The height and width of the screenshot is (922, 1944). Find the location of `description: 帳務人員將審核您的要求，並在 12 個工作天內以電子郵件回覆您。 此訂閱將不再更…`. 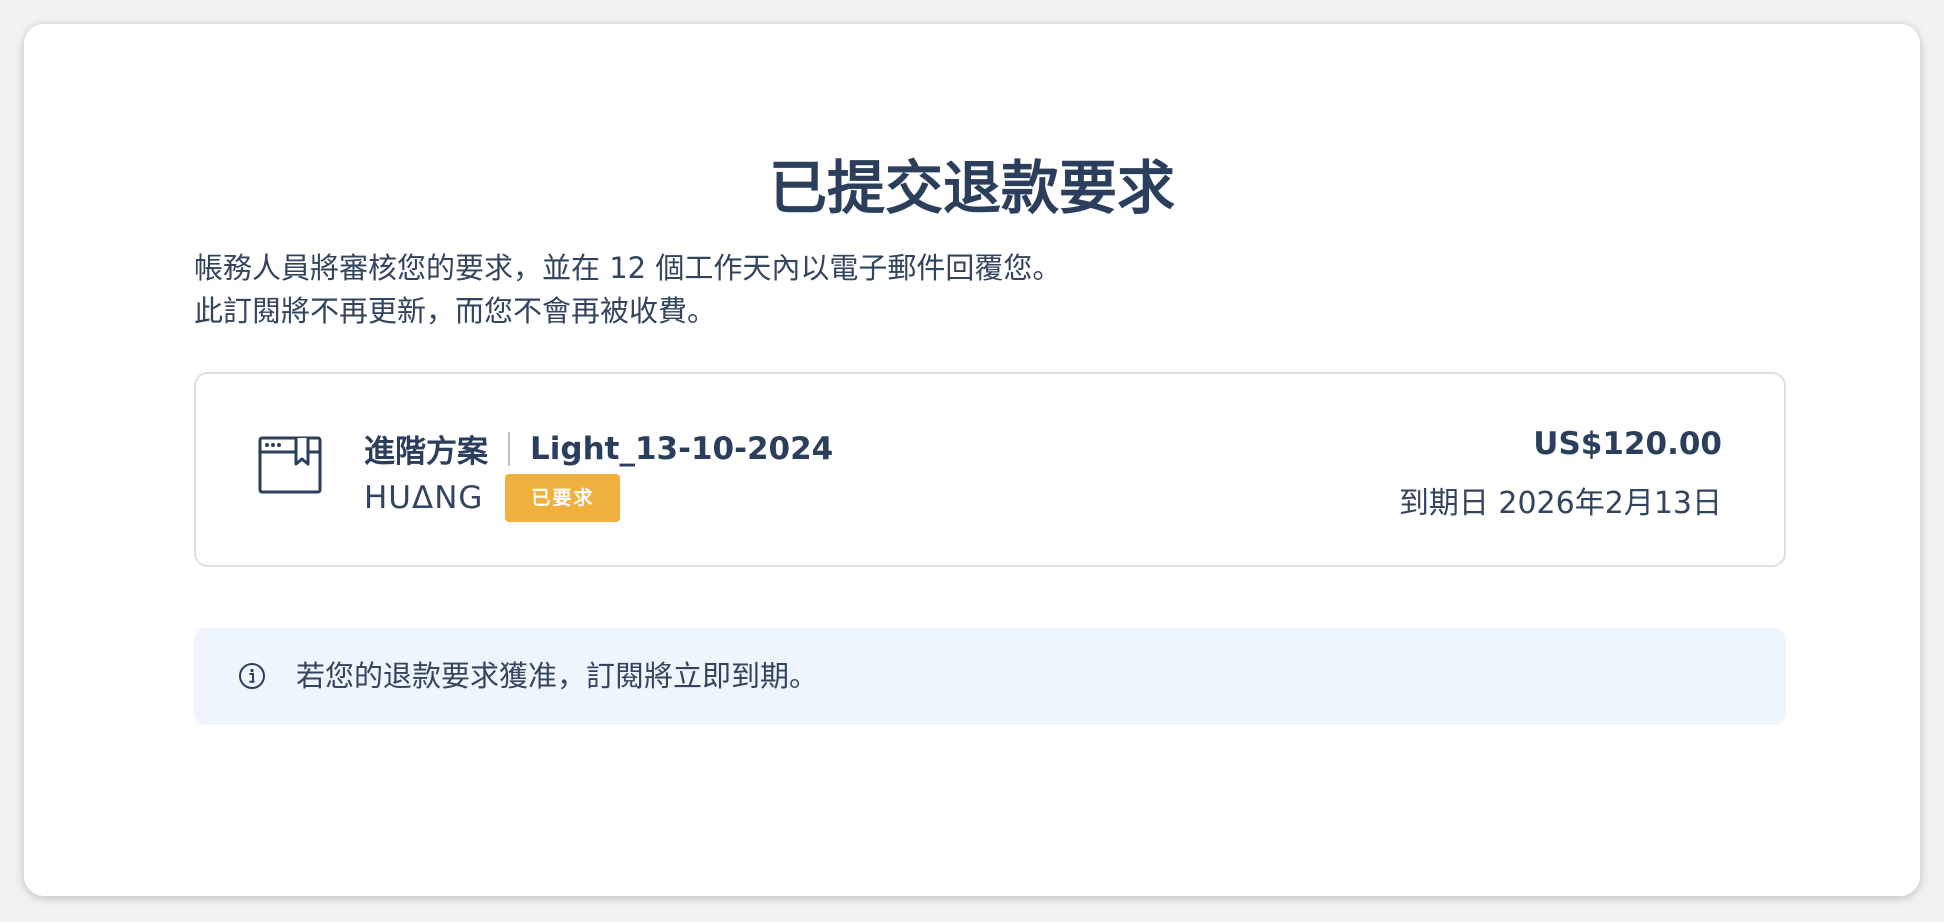

description: 帳務人員將審核您的要求，並在 12 個工作天內以電子郵件回覆您。 此訂閱將不再更… is located at coordinates (627, 290).